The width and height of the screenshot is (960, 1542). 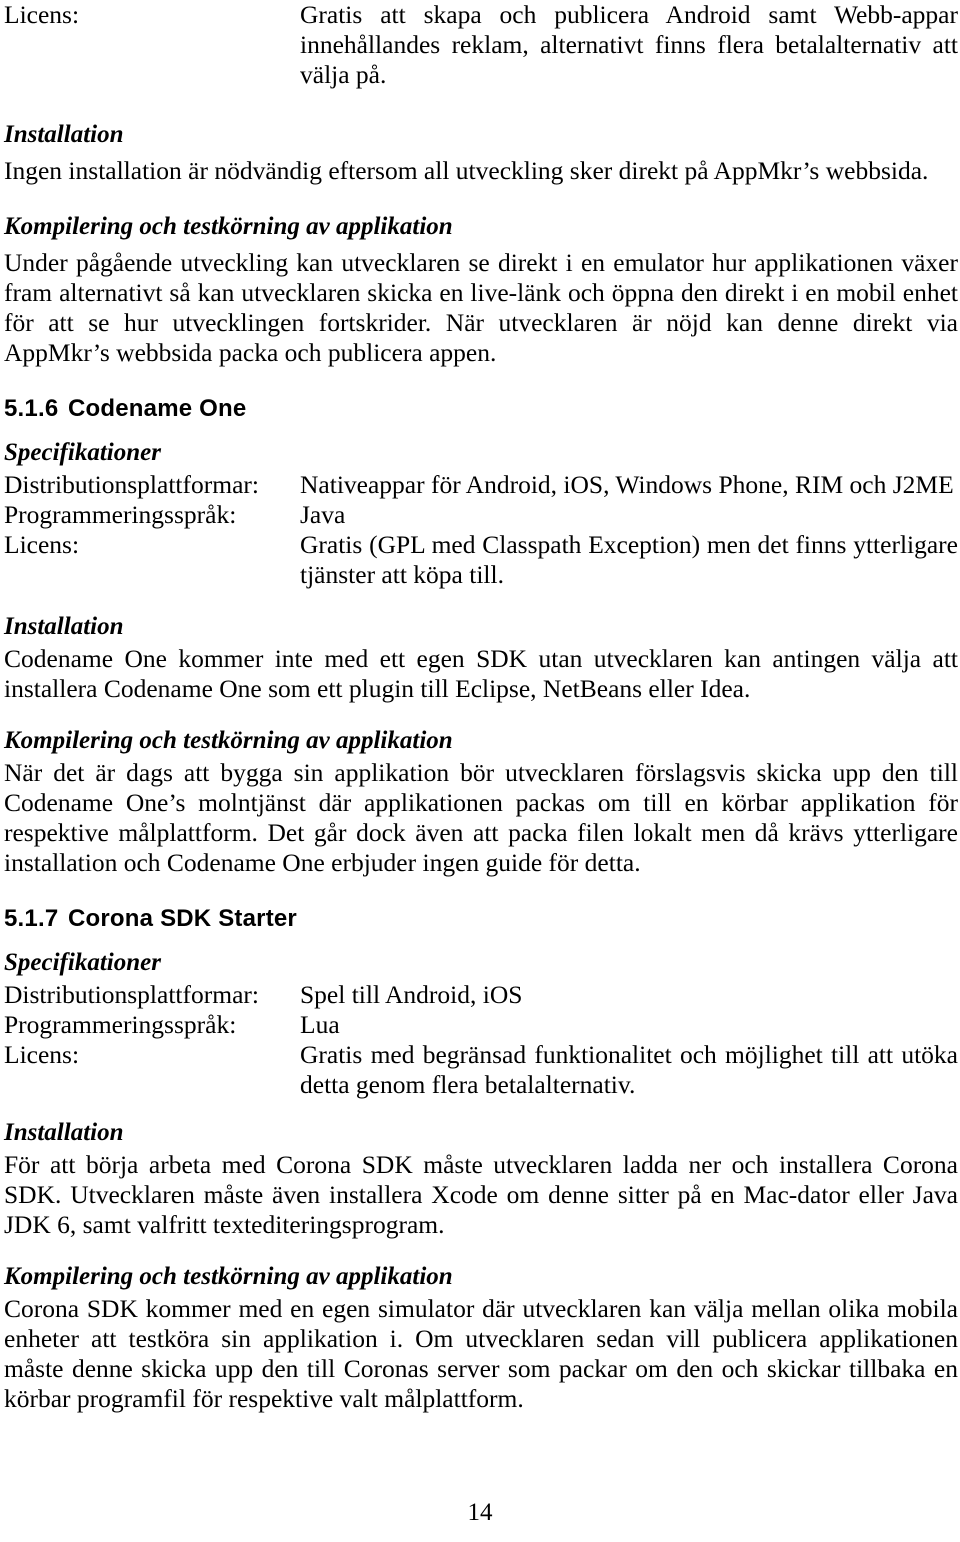 What do you see at coordinates (82, 452) in the screenshot?
I see `subheading-specs-codename-one: Specifikationer` at bounding box center [82, 452].